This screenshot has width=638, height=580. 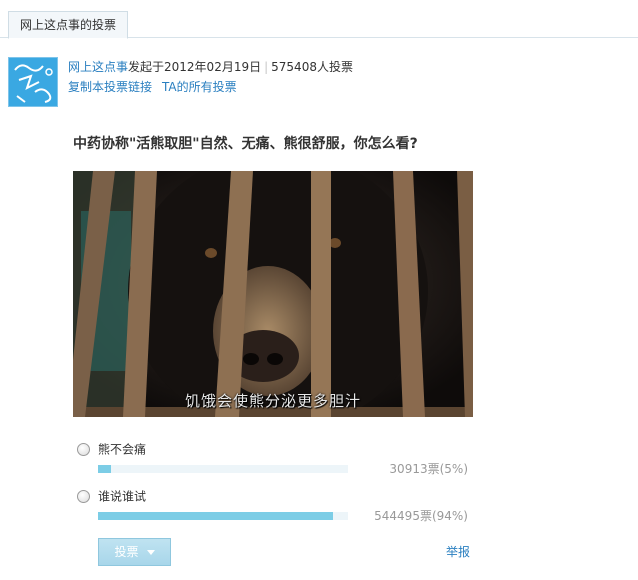 I want to click on image-subtitle: 饥饿会使熊分泌更多胆汁, so click(x=272, y=401).